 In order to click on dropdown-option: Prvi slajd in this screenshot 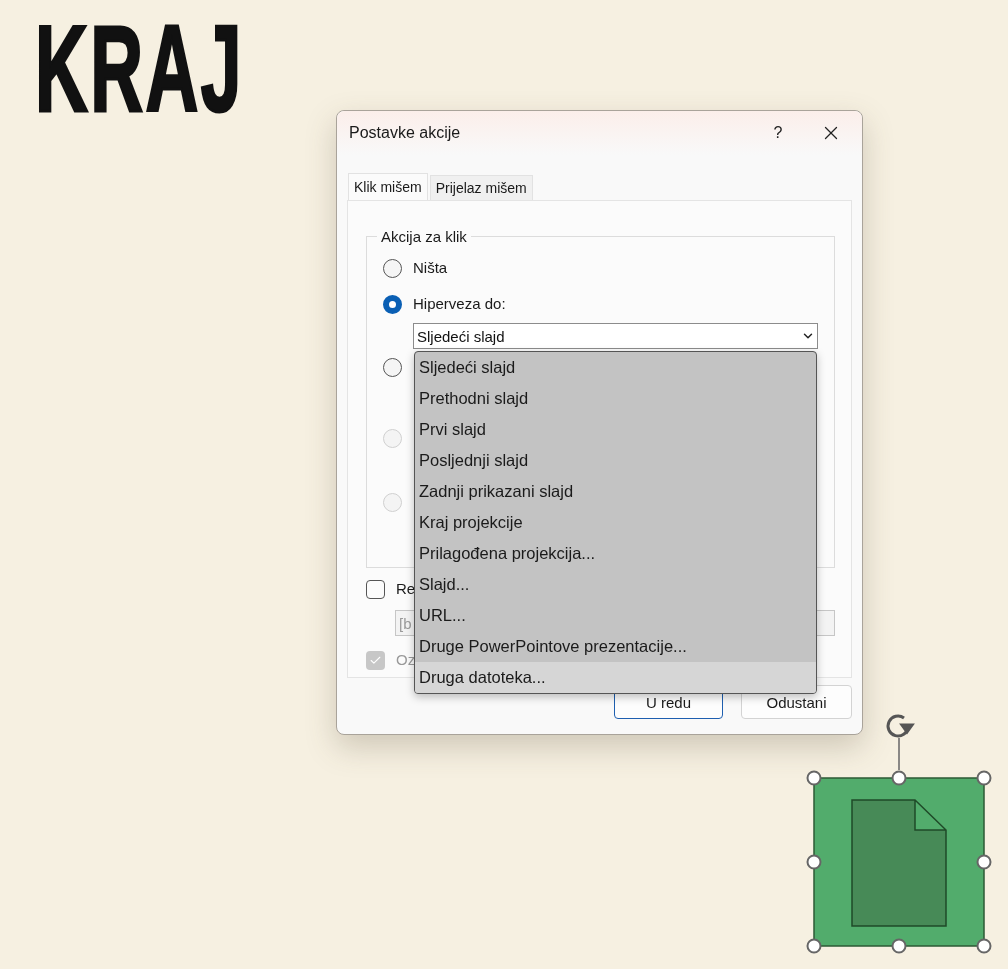, I will do `click(615, 429)`.